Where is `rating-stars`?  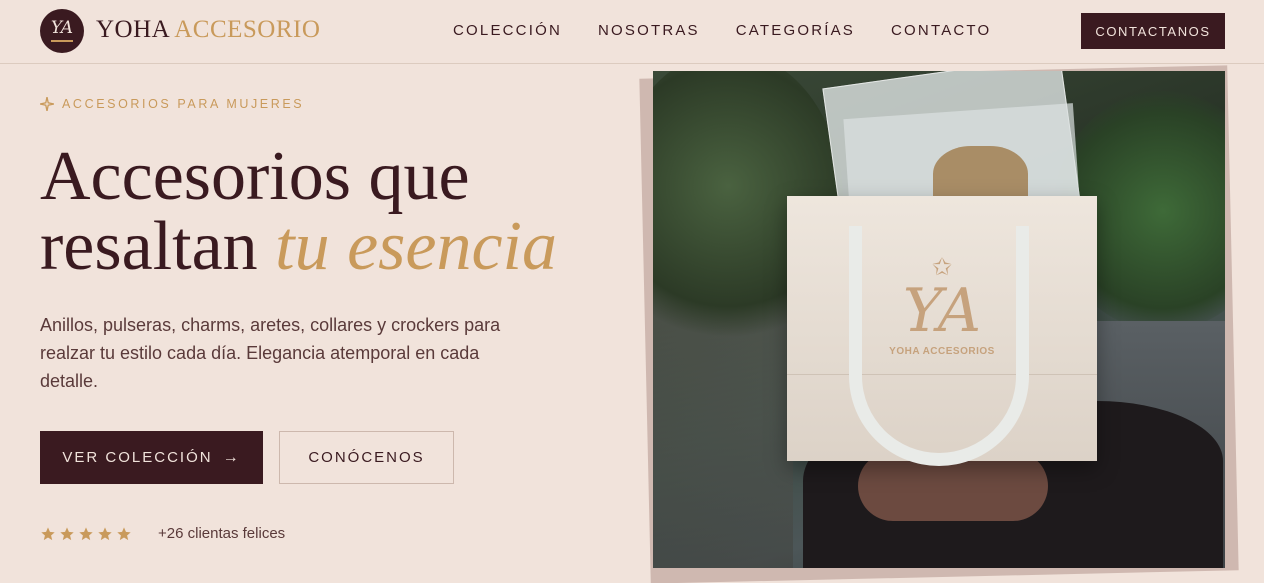 rating-stars is located at coordinates (87, 534).